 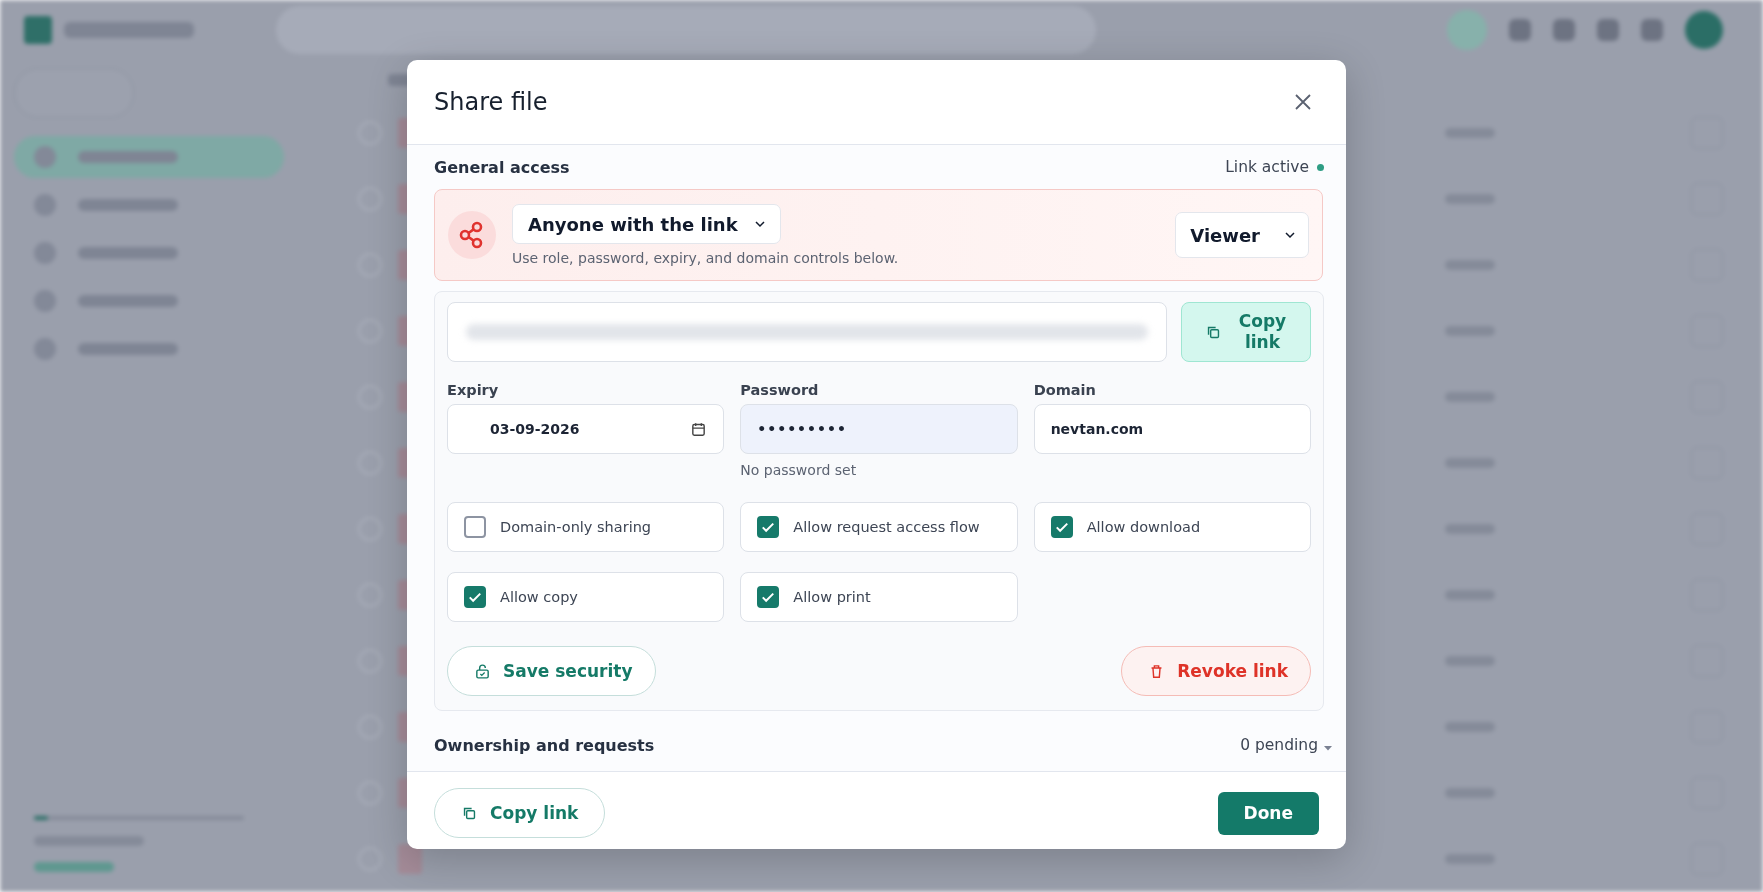 What do you see at coordinates (473, 390) in the screenshot?
I see `field-label: Expiry` at bounding box center [473, 390].